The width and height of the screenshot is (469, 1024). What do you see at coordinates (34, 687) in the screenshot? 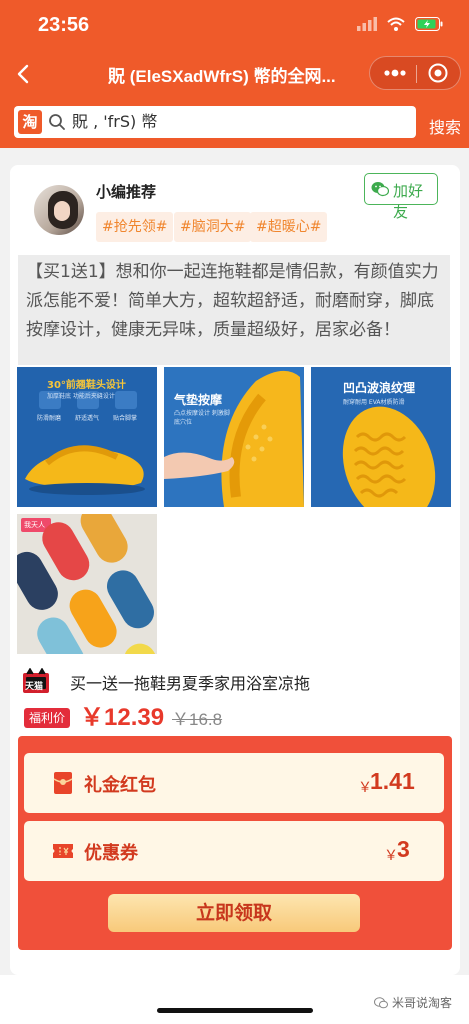
I see `tmall-label: 天猫` at bounding box center [34, 687].